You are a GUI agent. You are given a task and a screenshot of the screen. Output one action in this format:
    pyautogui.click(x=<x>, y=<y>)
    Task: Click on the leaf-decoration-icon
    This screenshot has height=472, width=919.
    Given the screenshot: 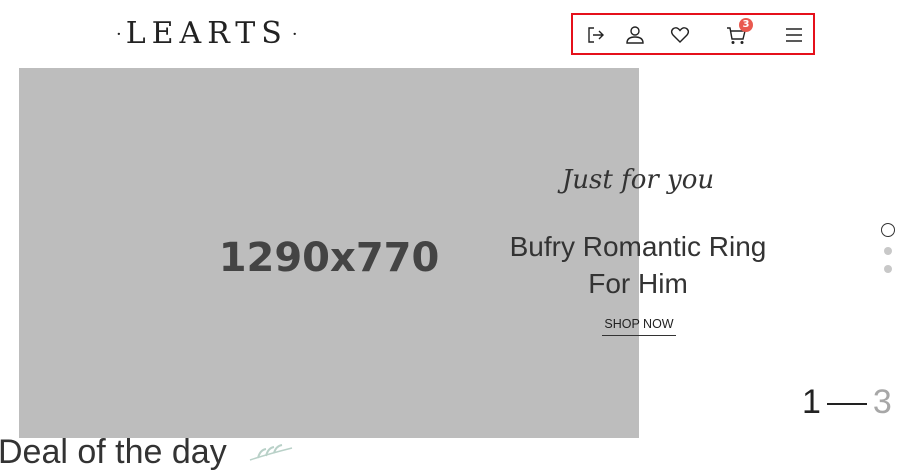 What is the action you would take?
    pyautogui.click(x=271, y=452)
    